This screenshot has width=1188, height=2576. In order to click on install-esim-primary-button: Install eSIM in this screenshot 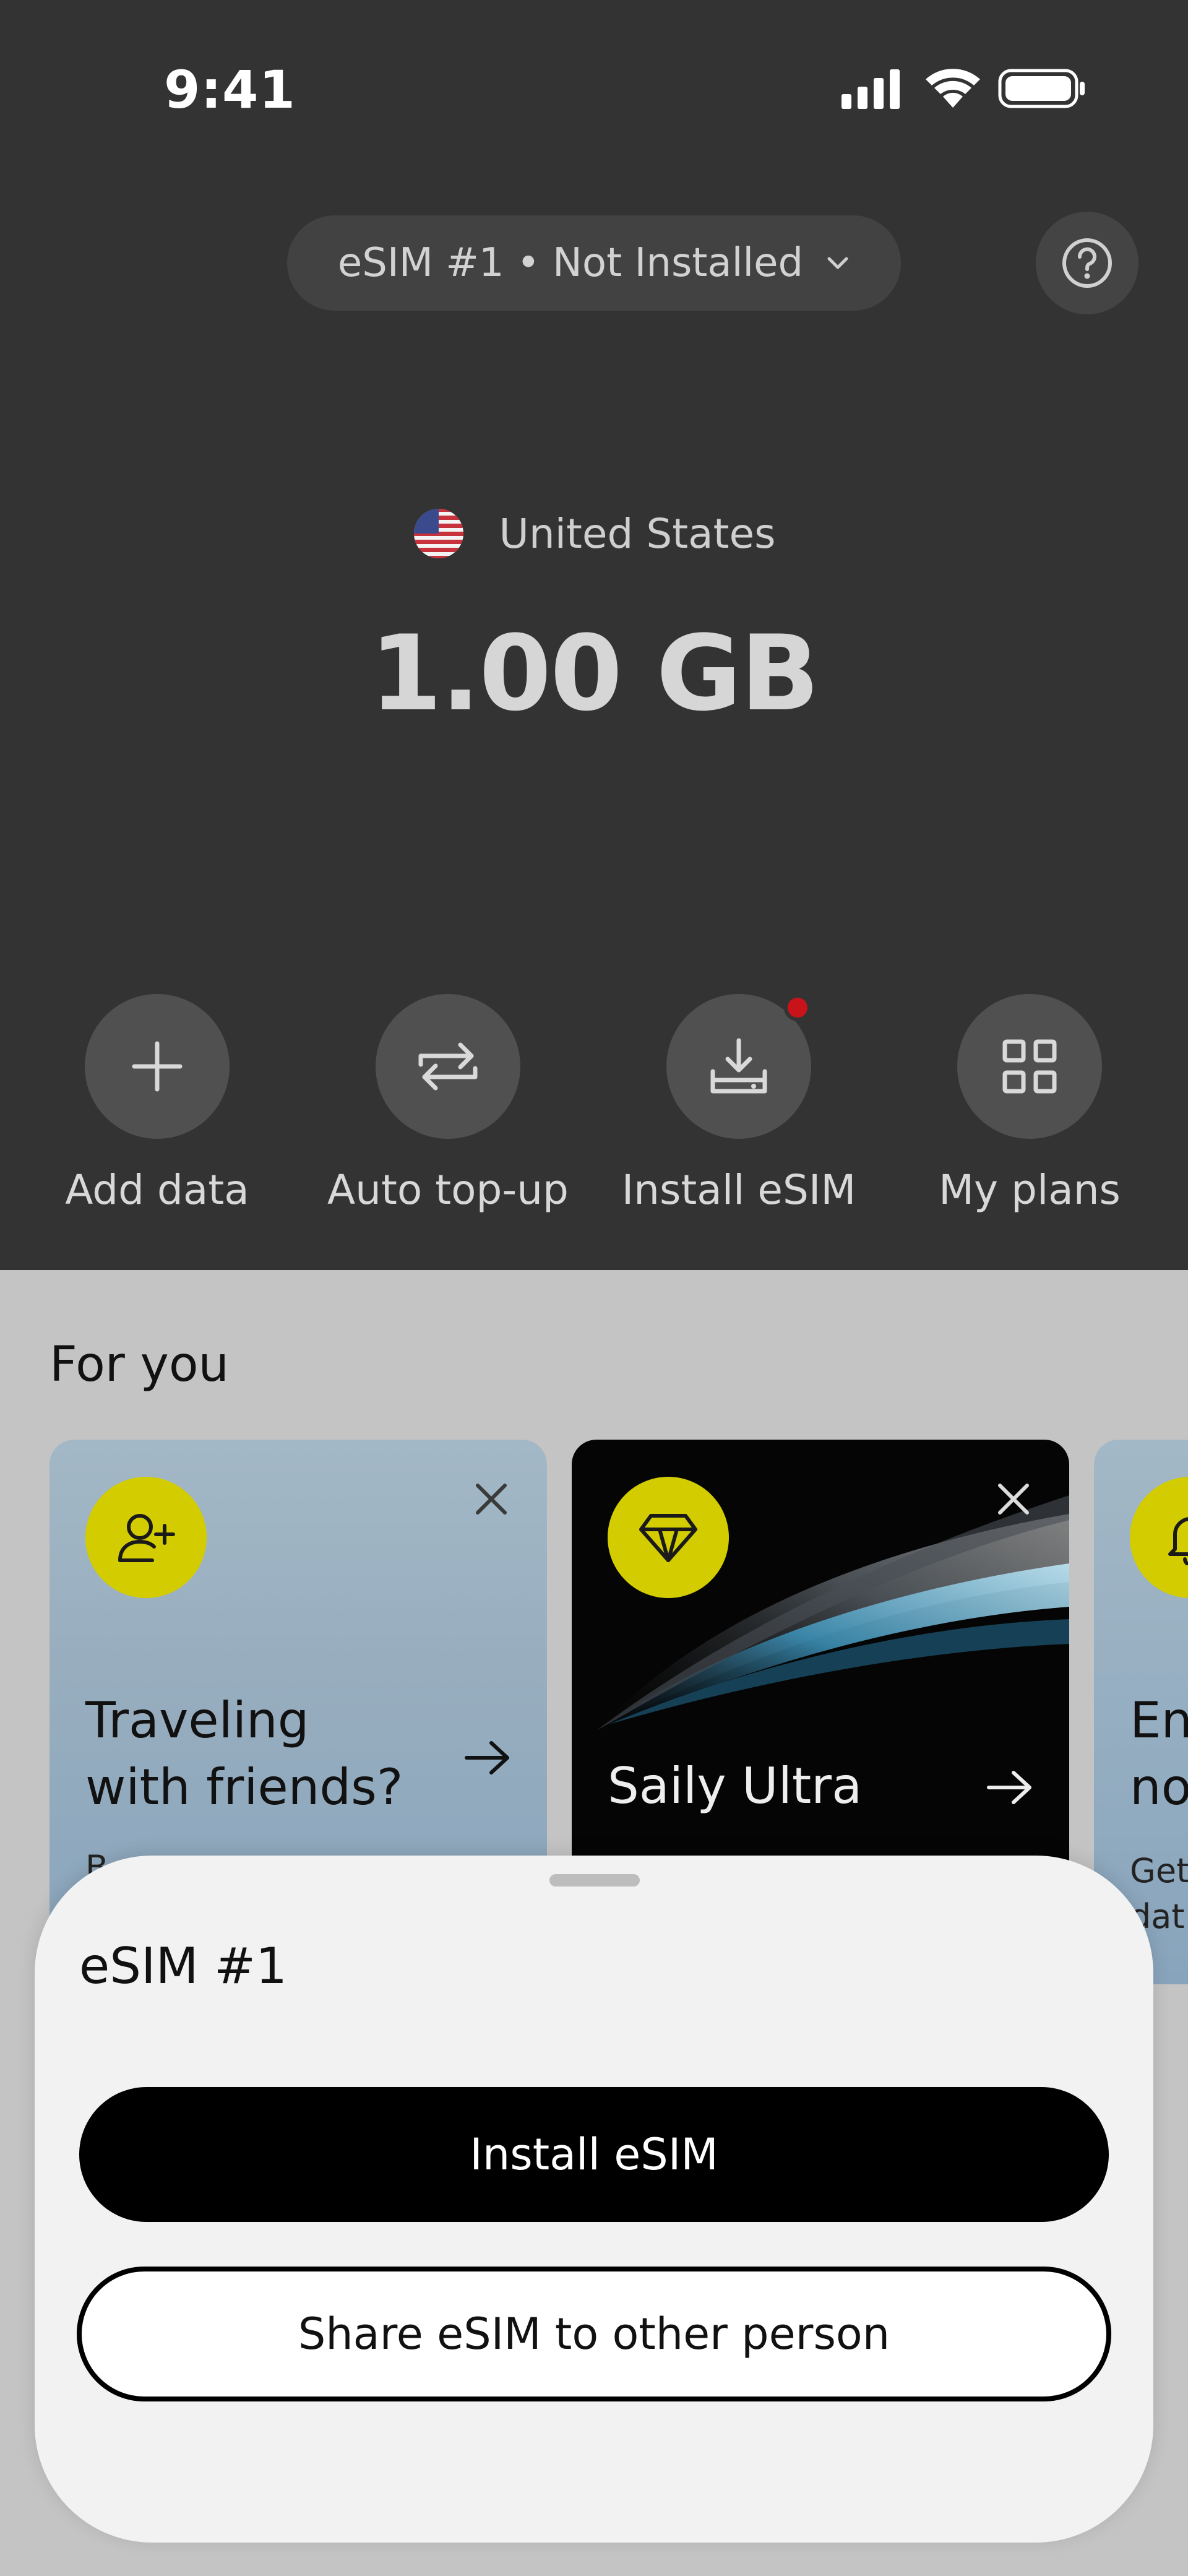, I will do `click(594, 2154)`.